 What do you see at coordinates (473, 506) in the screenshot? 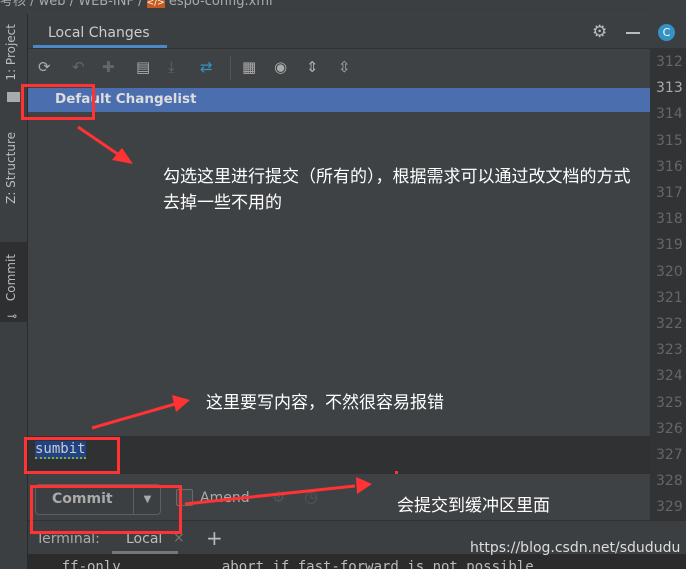
I see `annotation-text: 会提交到缓冲区里面` at bounding box center [473, 506].